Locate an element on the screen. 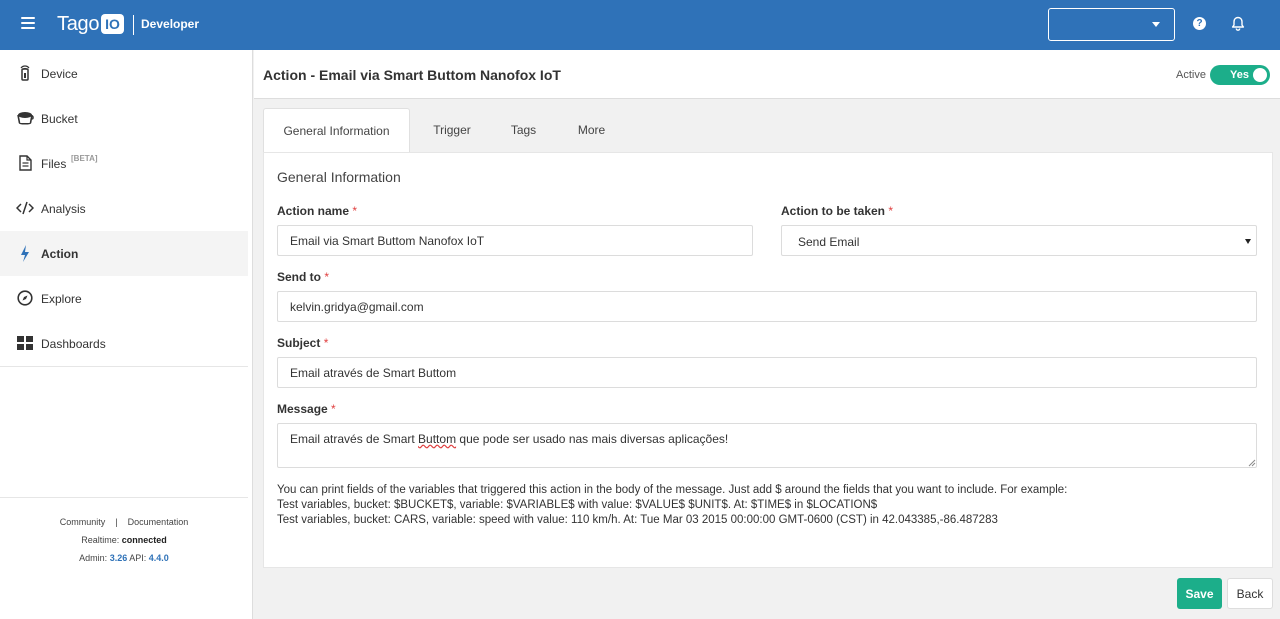 The width and height of the screenshot is (1280, 619). device-icon is located at coordinates (25, 73).